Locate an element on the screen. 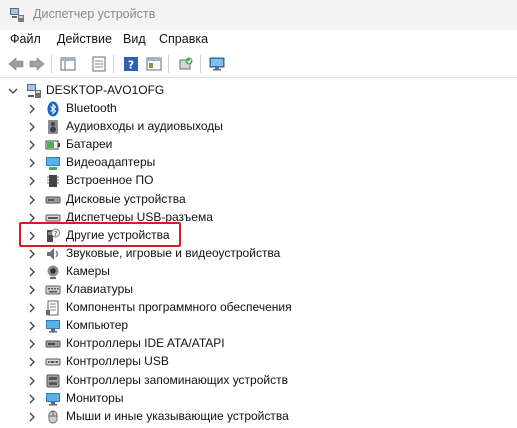  tree-category-row: Компоненты программного обеспечения is located at coordinates (258, 308).